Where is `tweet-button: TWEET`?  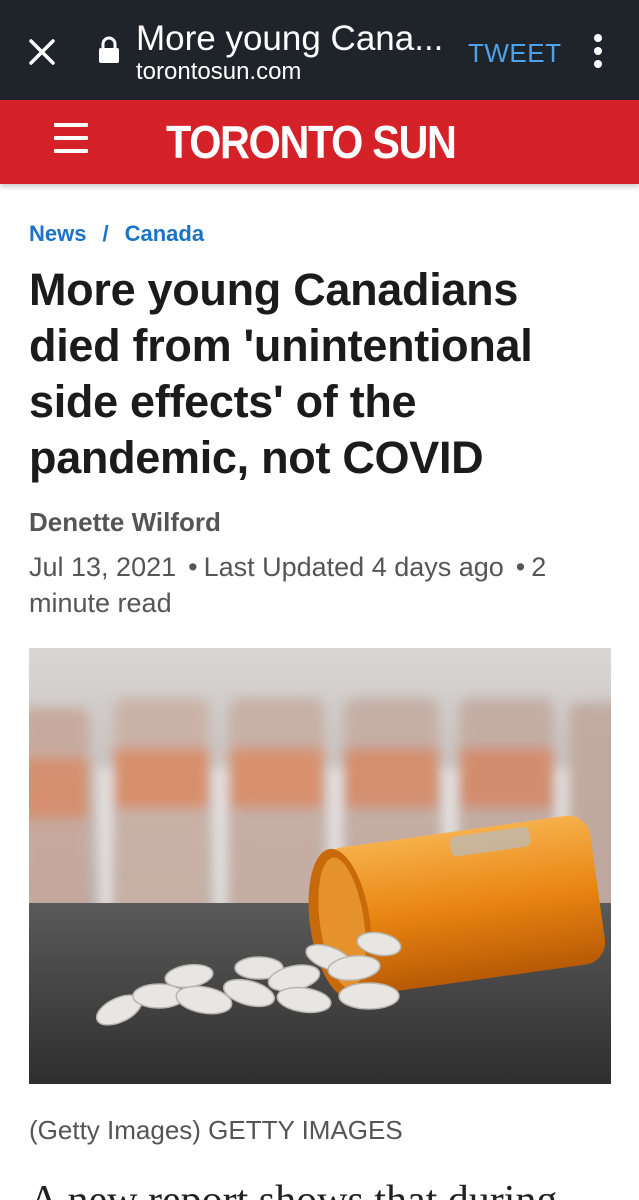 tweet-button: TWEET is located at coordinates (515, 53).